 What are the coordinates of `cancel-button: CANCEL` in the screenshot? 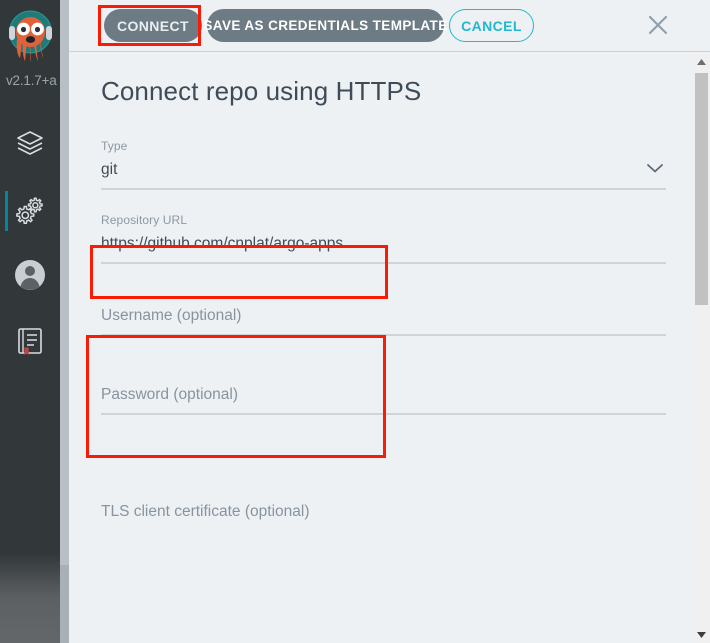 It's located at (491, 25).